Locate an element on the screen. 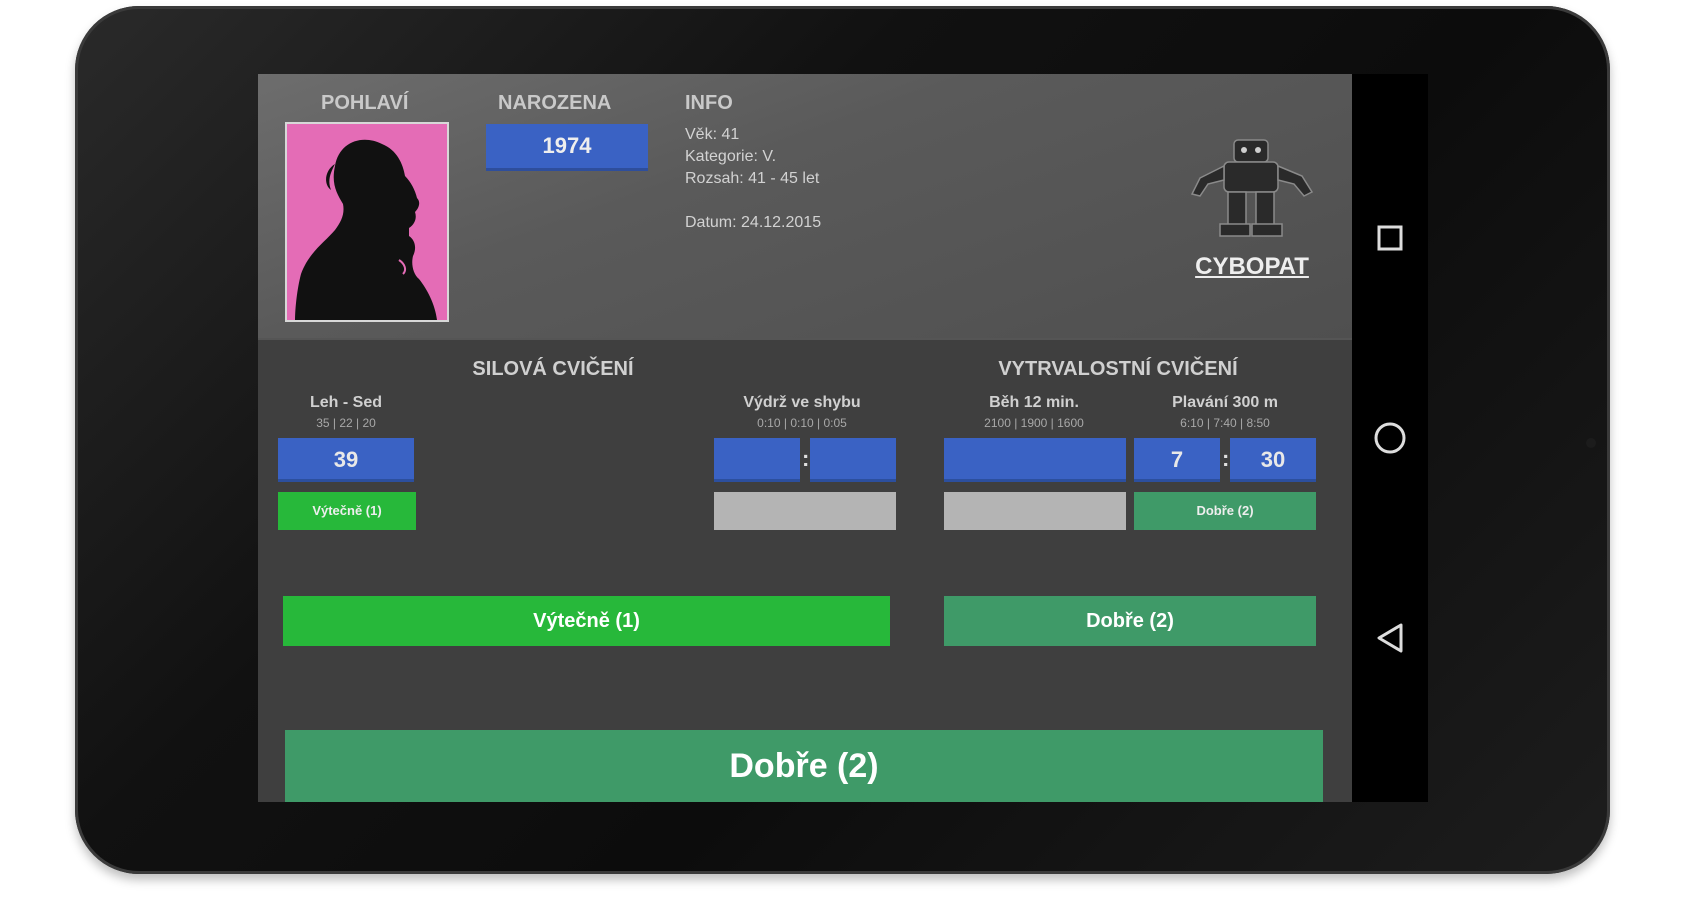  swim-name: Plavání 300 m is located at coordinates (1225, 402).